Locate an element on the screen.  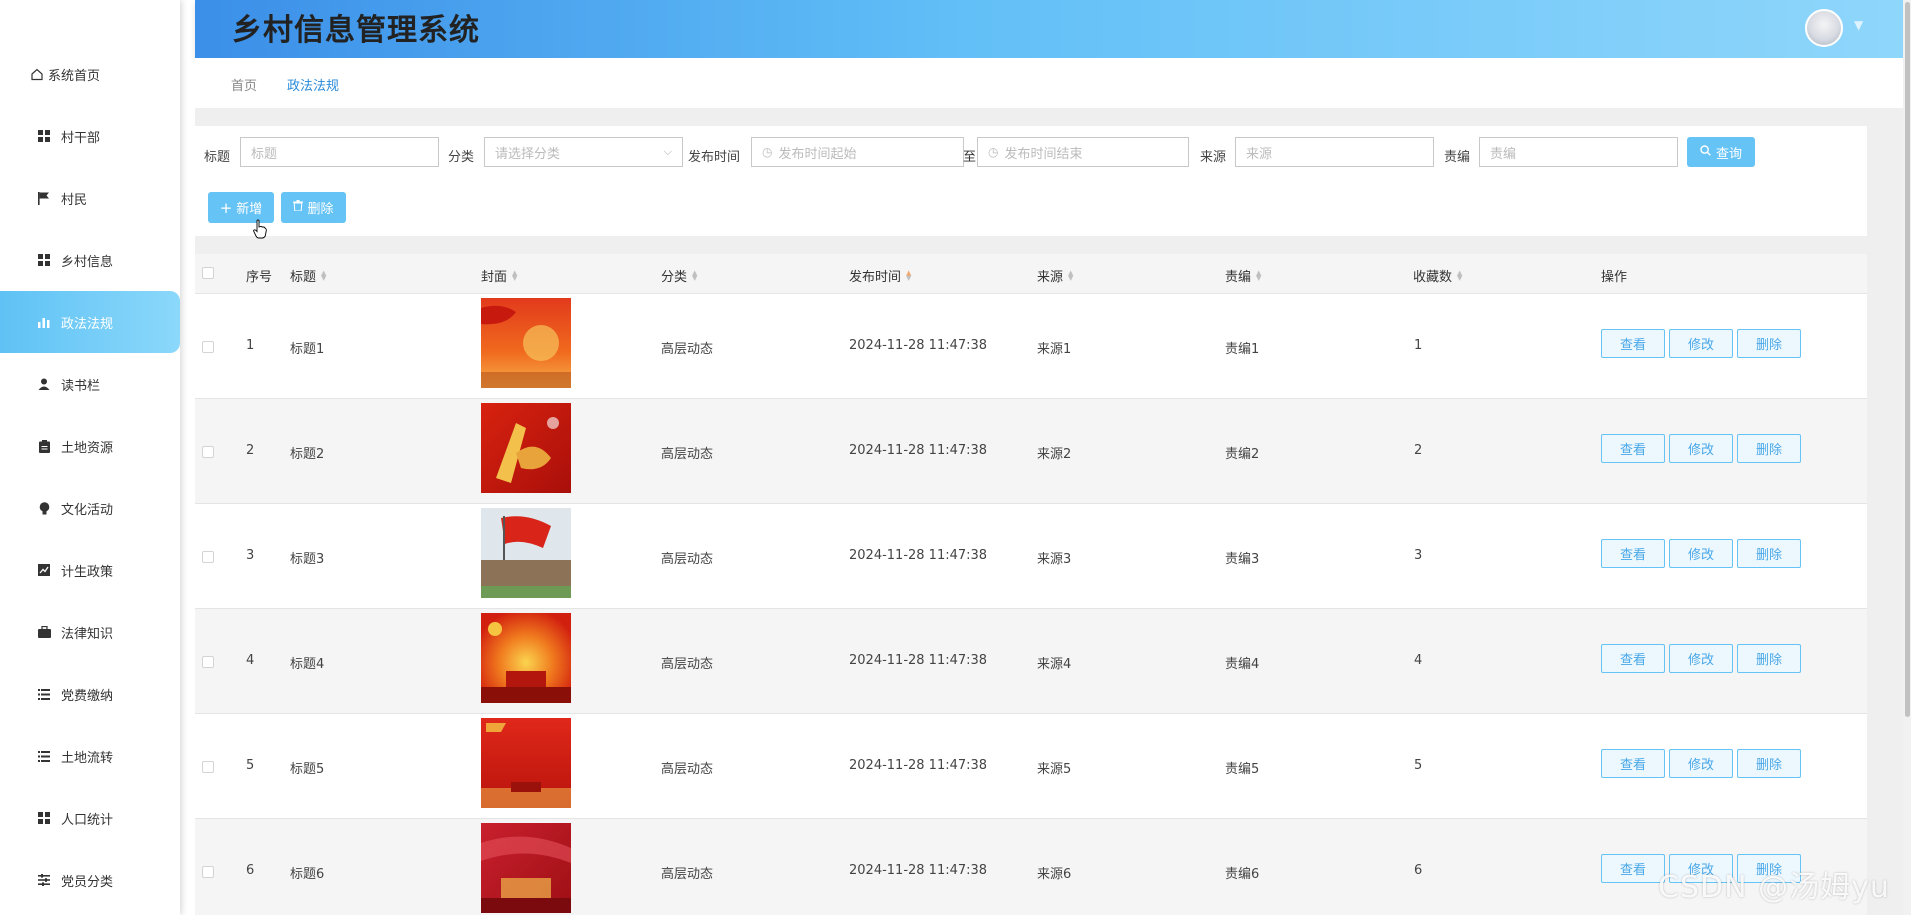
header-category-label: 分类 is located at coordinates (674, 277).